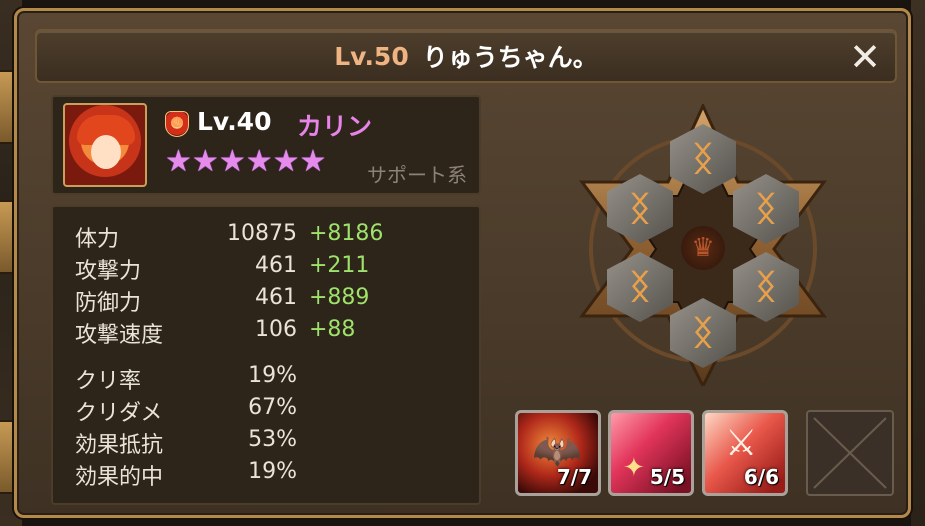 This screenshot has width=925, height=526. Describe the element at coordinates (558, 453) in the screenshot. I see `skill-slot-1: 🦇 7/7` at that location.